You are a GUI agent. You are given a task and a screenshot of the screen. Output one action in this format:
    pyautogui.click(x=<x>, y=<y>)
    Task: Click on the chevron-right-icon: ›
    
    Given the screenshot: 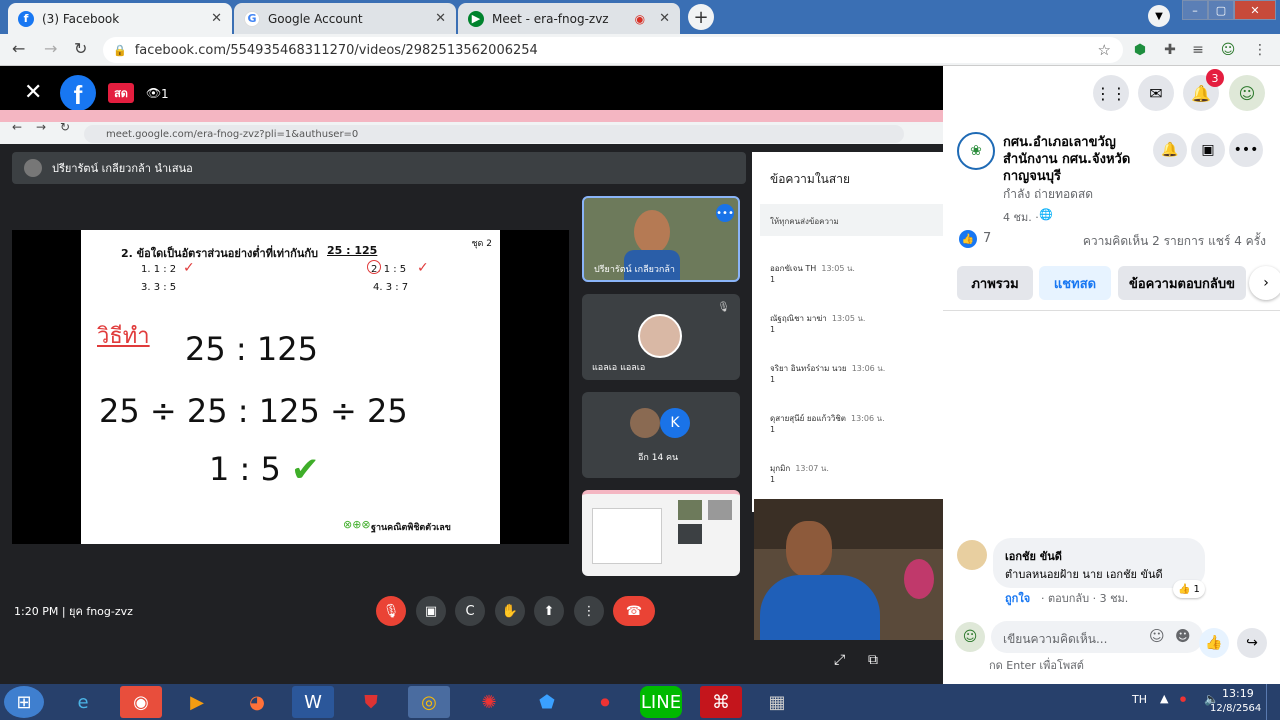 What is the action you would take?
    pyautogui.click(x=1264, y=283)
    